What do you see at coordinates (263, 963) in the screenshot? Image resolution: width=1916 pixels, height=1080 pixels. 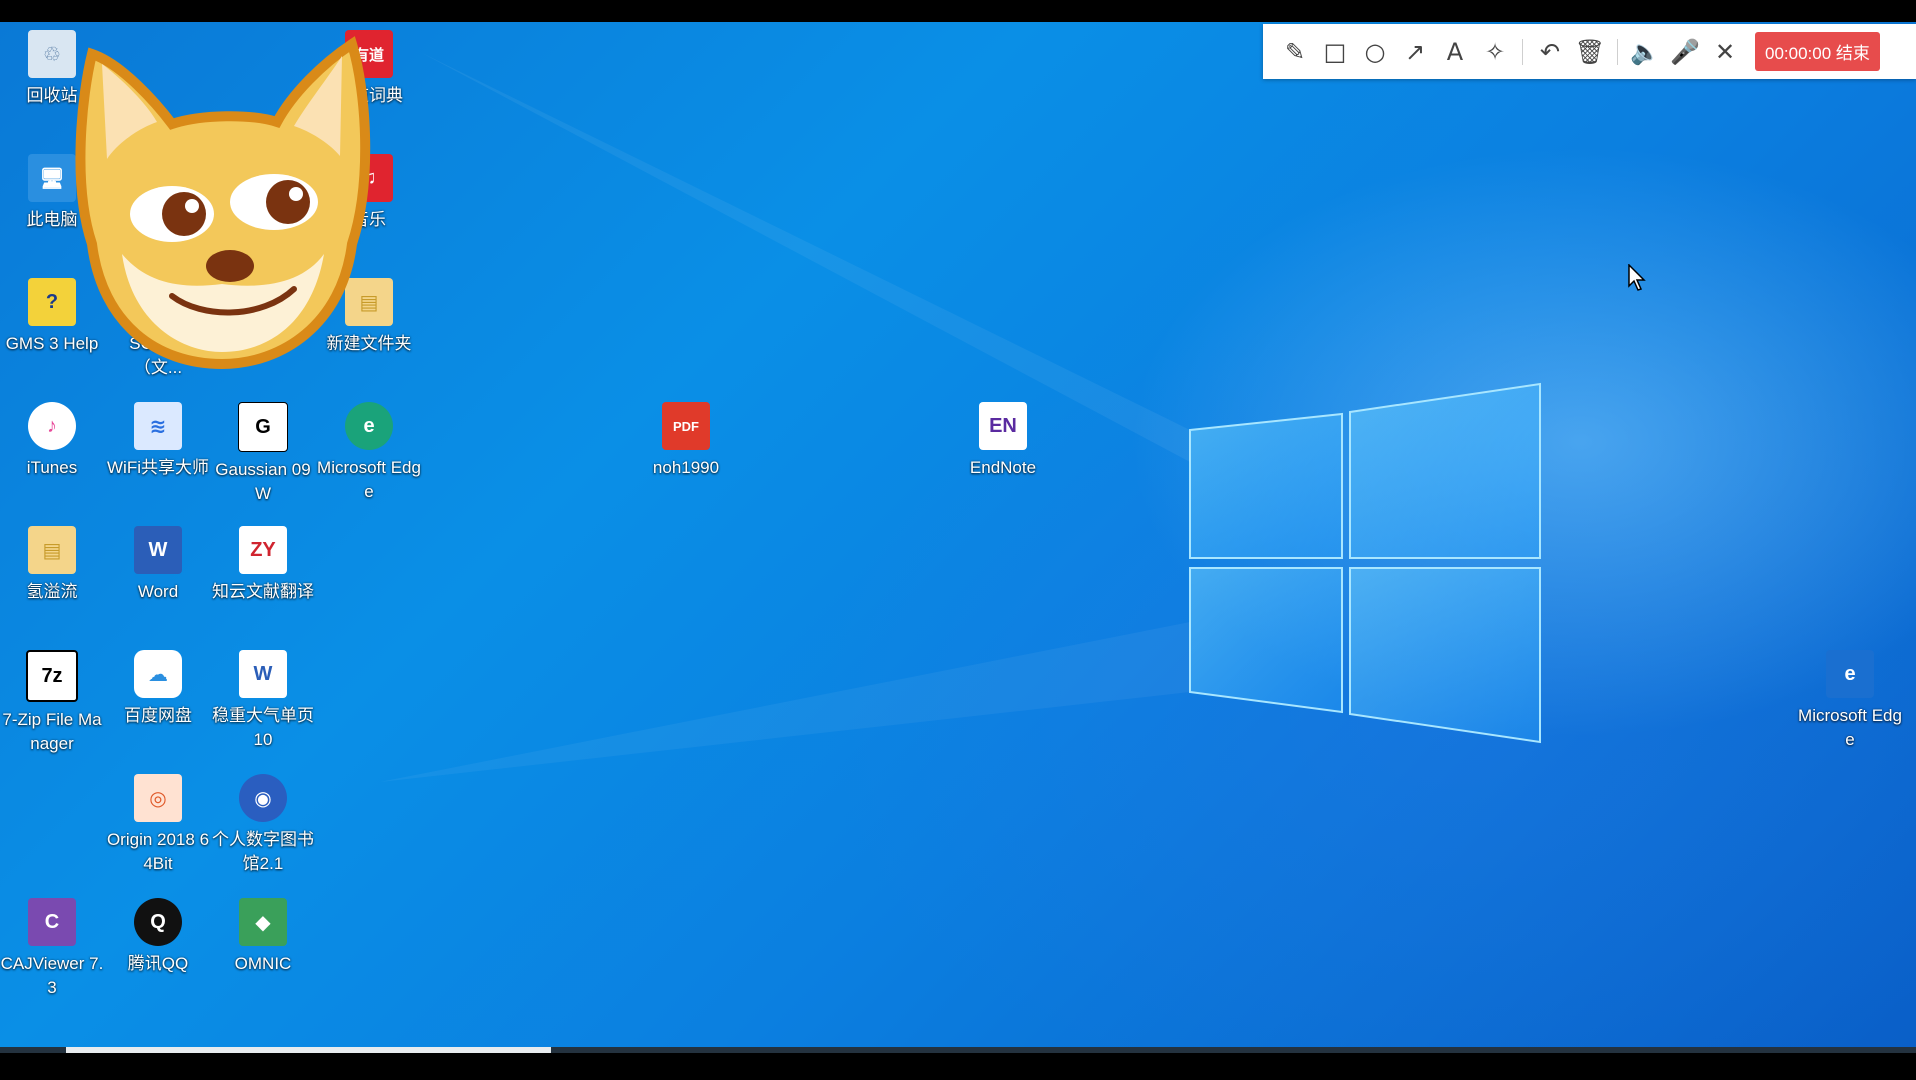 I see `desktop-icon-label: OMNIC` at bounding box center [263, 963].